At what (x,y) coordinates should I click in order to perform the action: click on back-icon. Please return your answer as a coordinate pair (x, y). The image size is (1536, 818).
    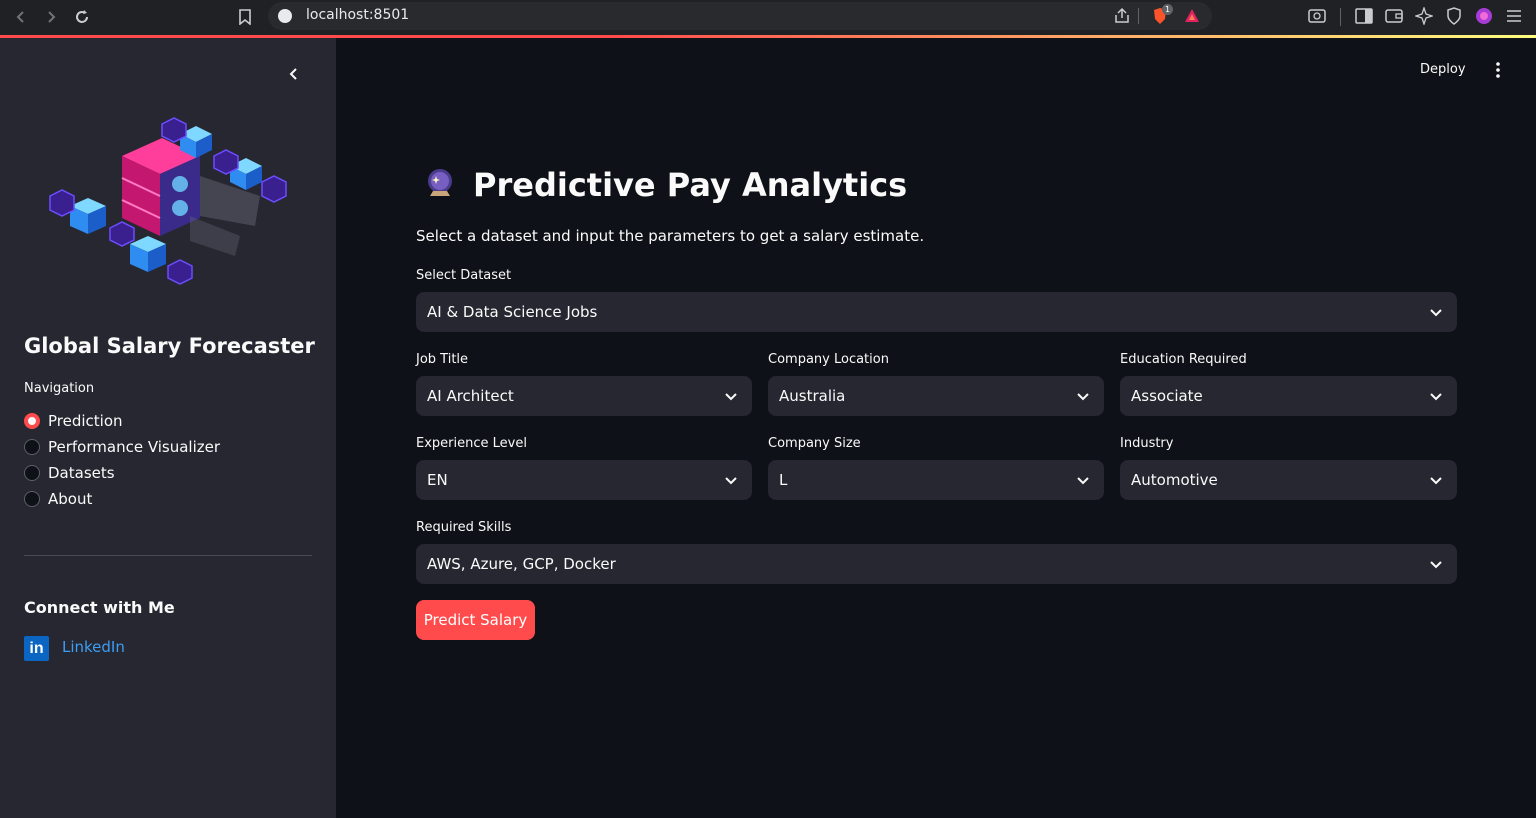
    Looking at the image, I should click on (21, 17).